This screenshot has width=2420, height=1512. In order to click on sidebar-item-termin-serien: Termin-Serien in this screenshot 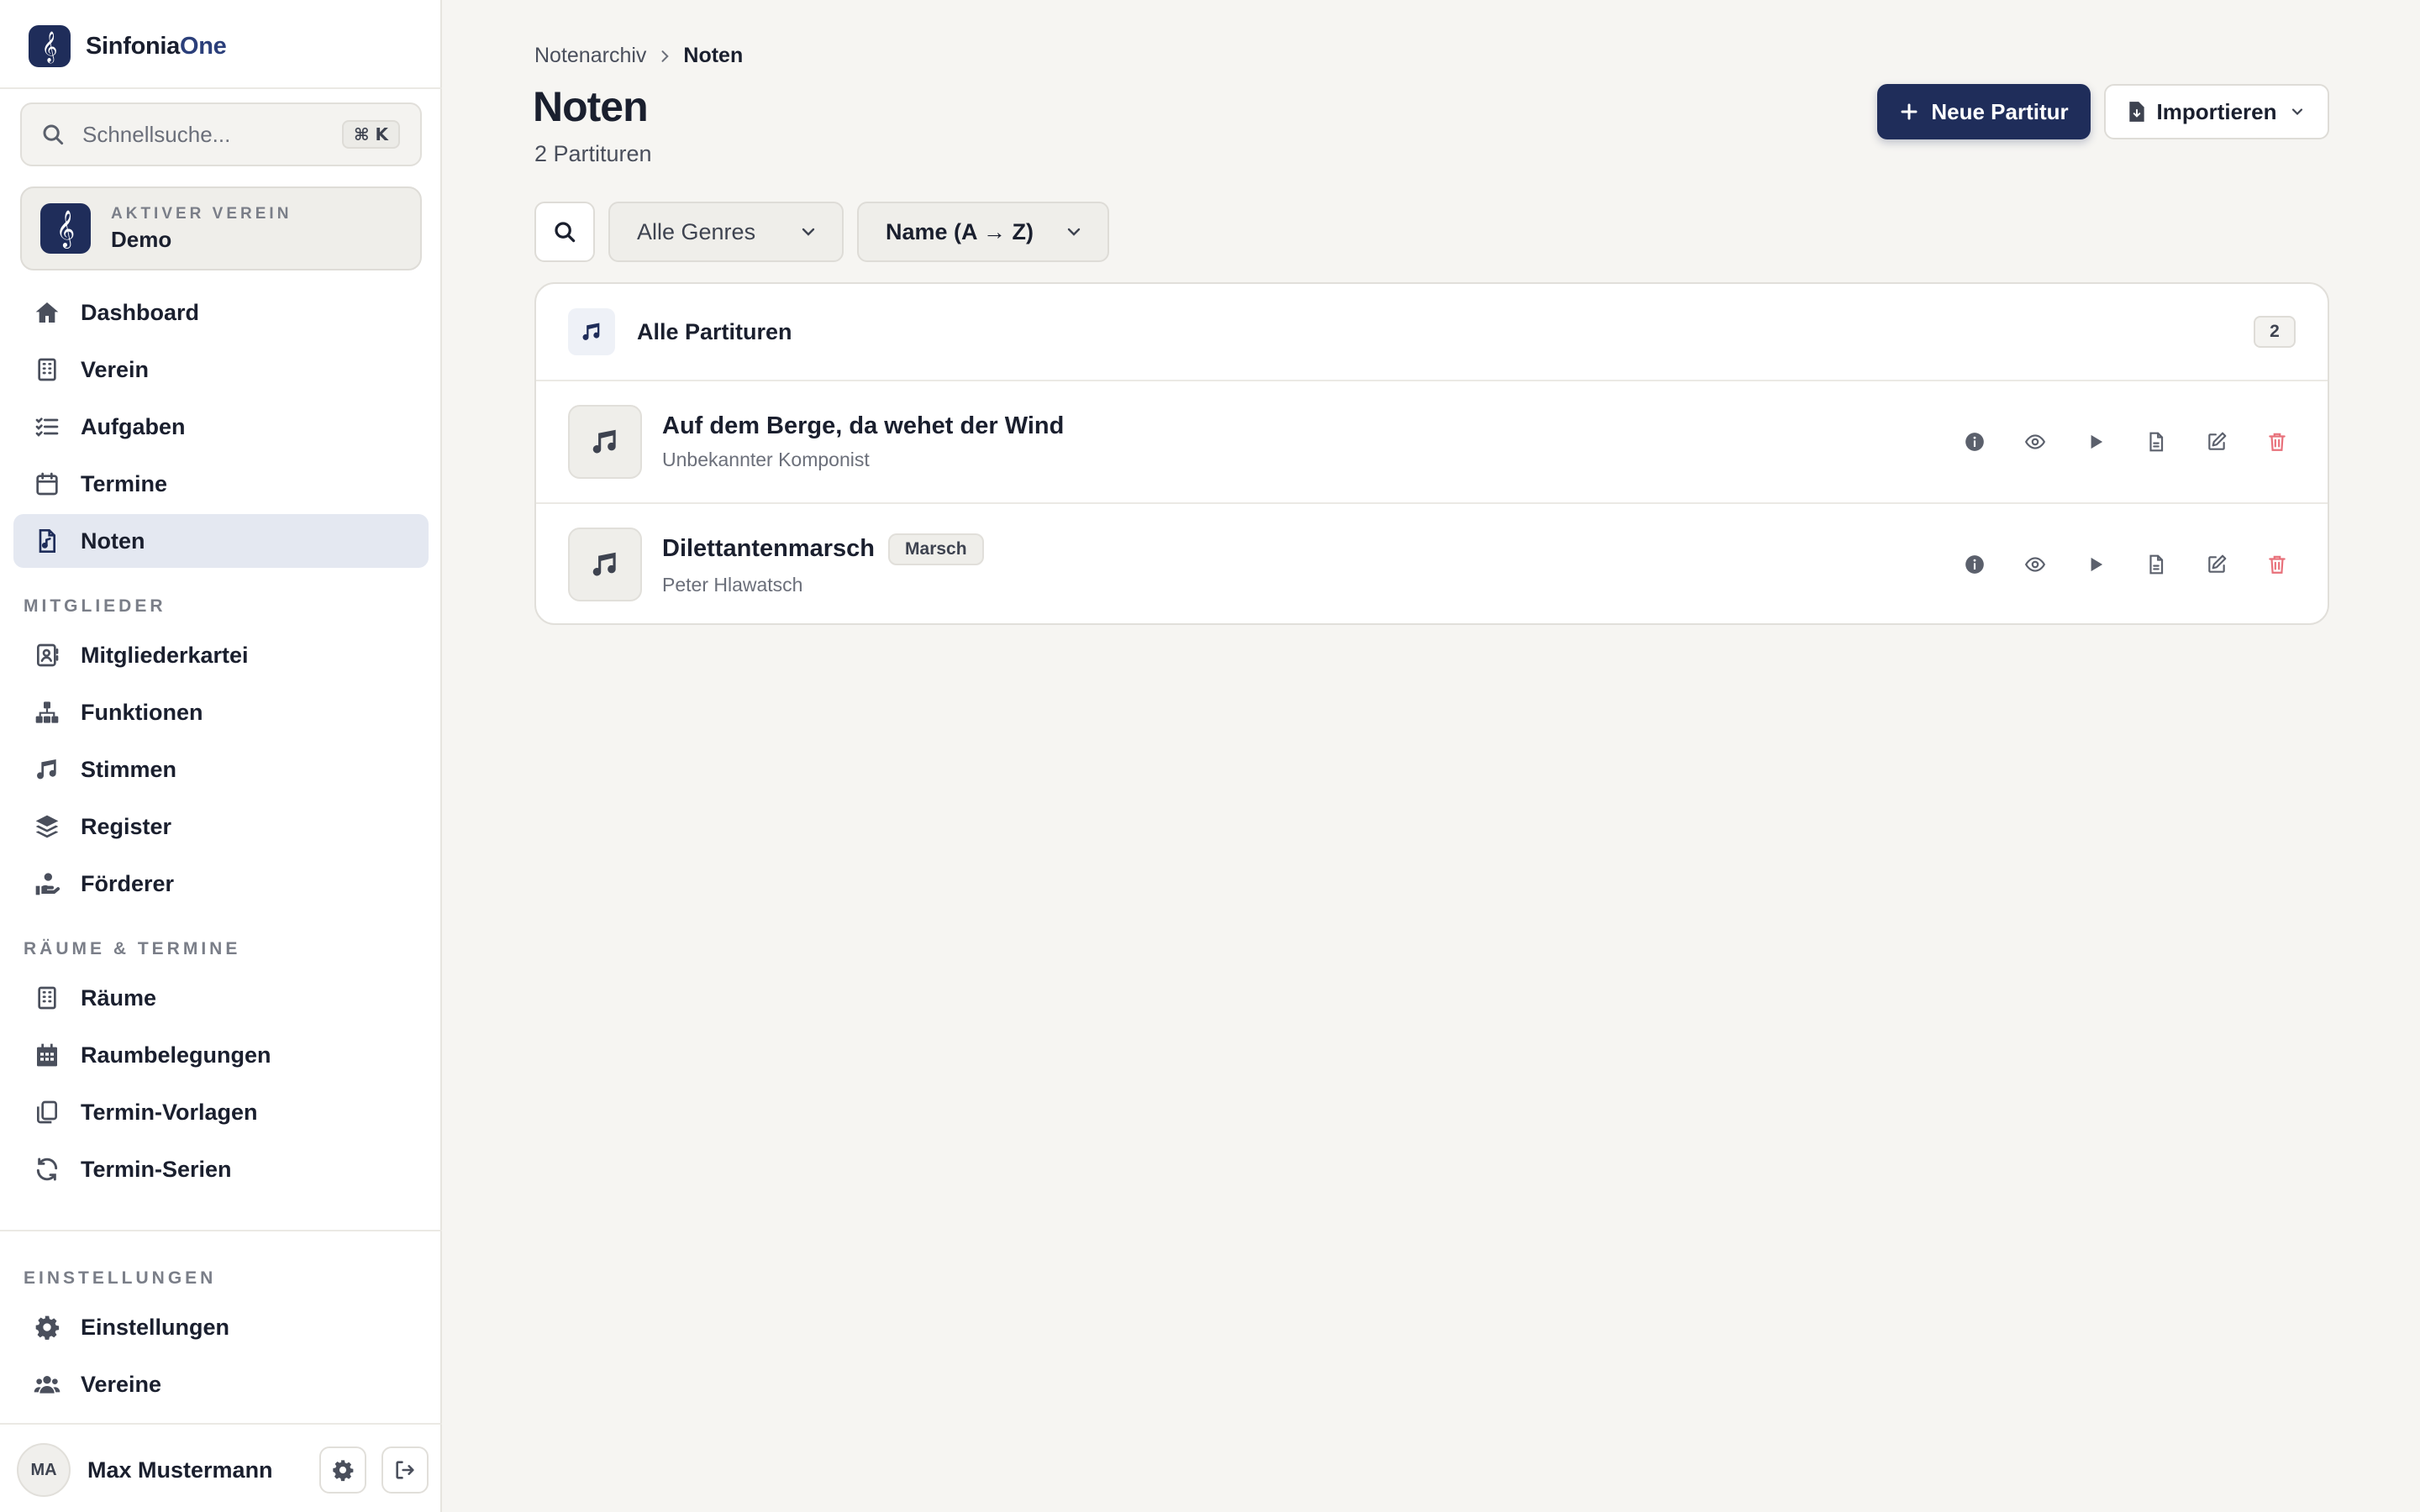, I will do `click(221, 1169)`.